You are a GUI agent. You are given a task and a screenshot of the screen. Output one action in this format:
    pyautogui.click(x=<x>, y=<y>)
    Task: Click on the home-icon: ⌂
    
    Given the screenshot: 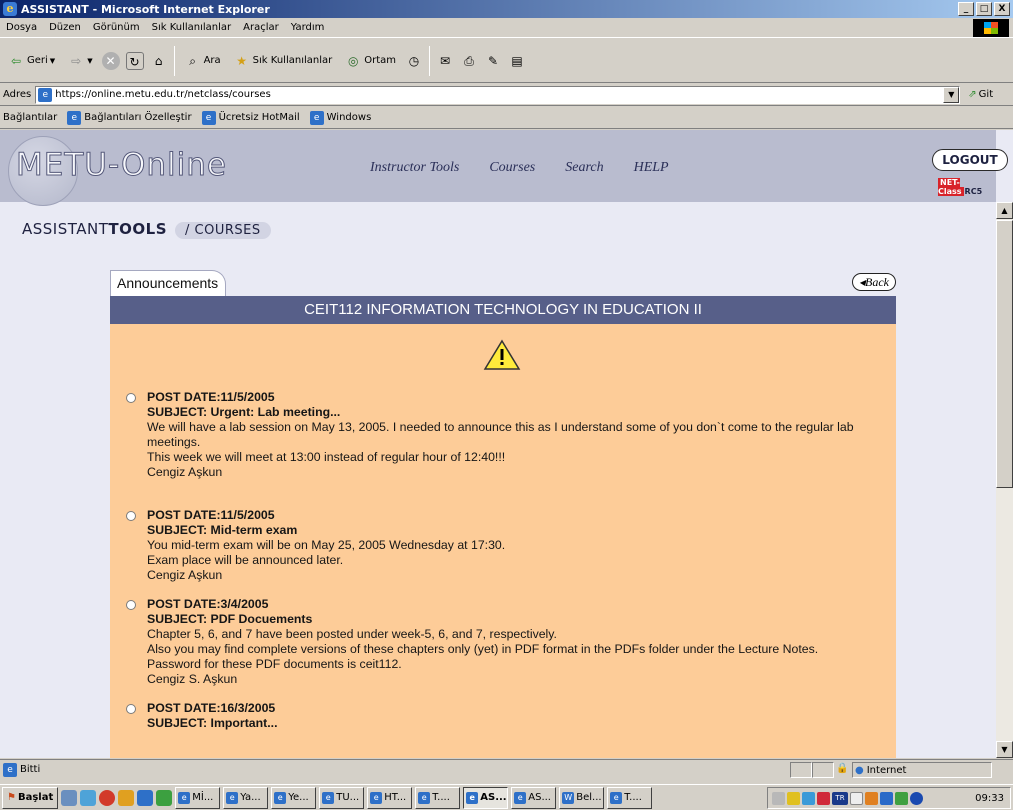 What is the action you would take?
    pyautogui.click(x=159, y=61)
    